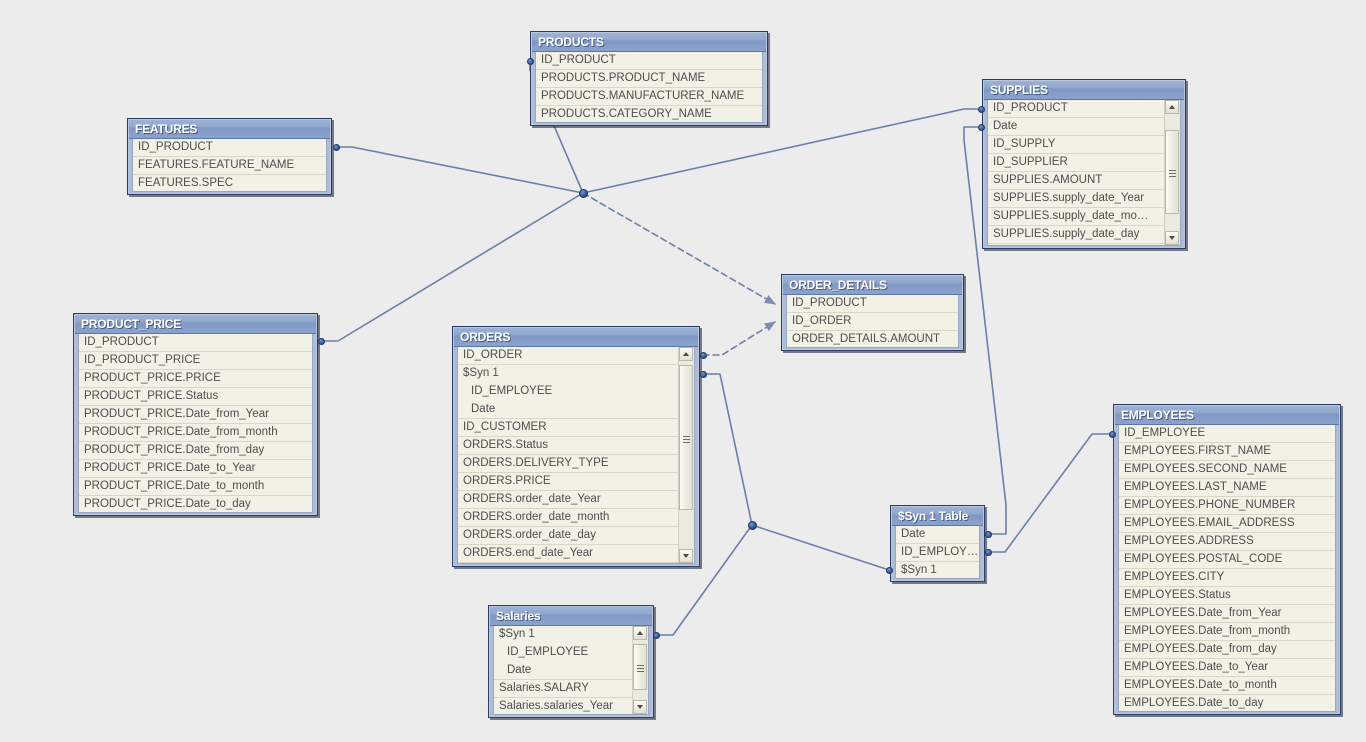 The width and height of the screenshot is (1366, 742). I want to click on table-field-row: EMPLOYEES.PHONE_NUMBER, so click(1227, 506).